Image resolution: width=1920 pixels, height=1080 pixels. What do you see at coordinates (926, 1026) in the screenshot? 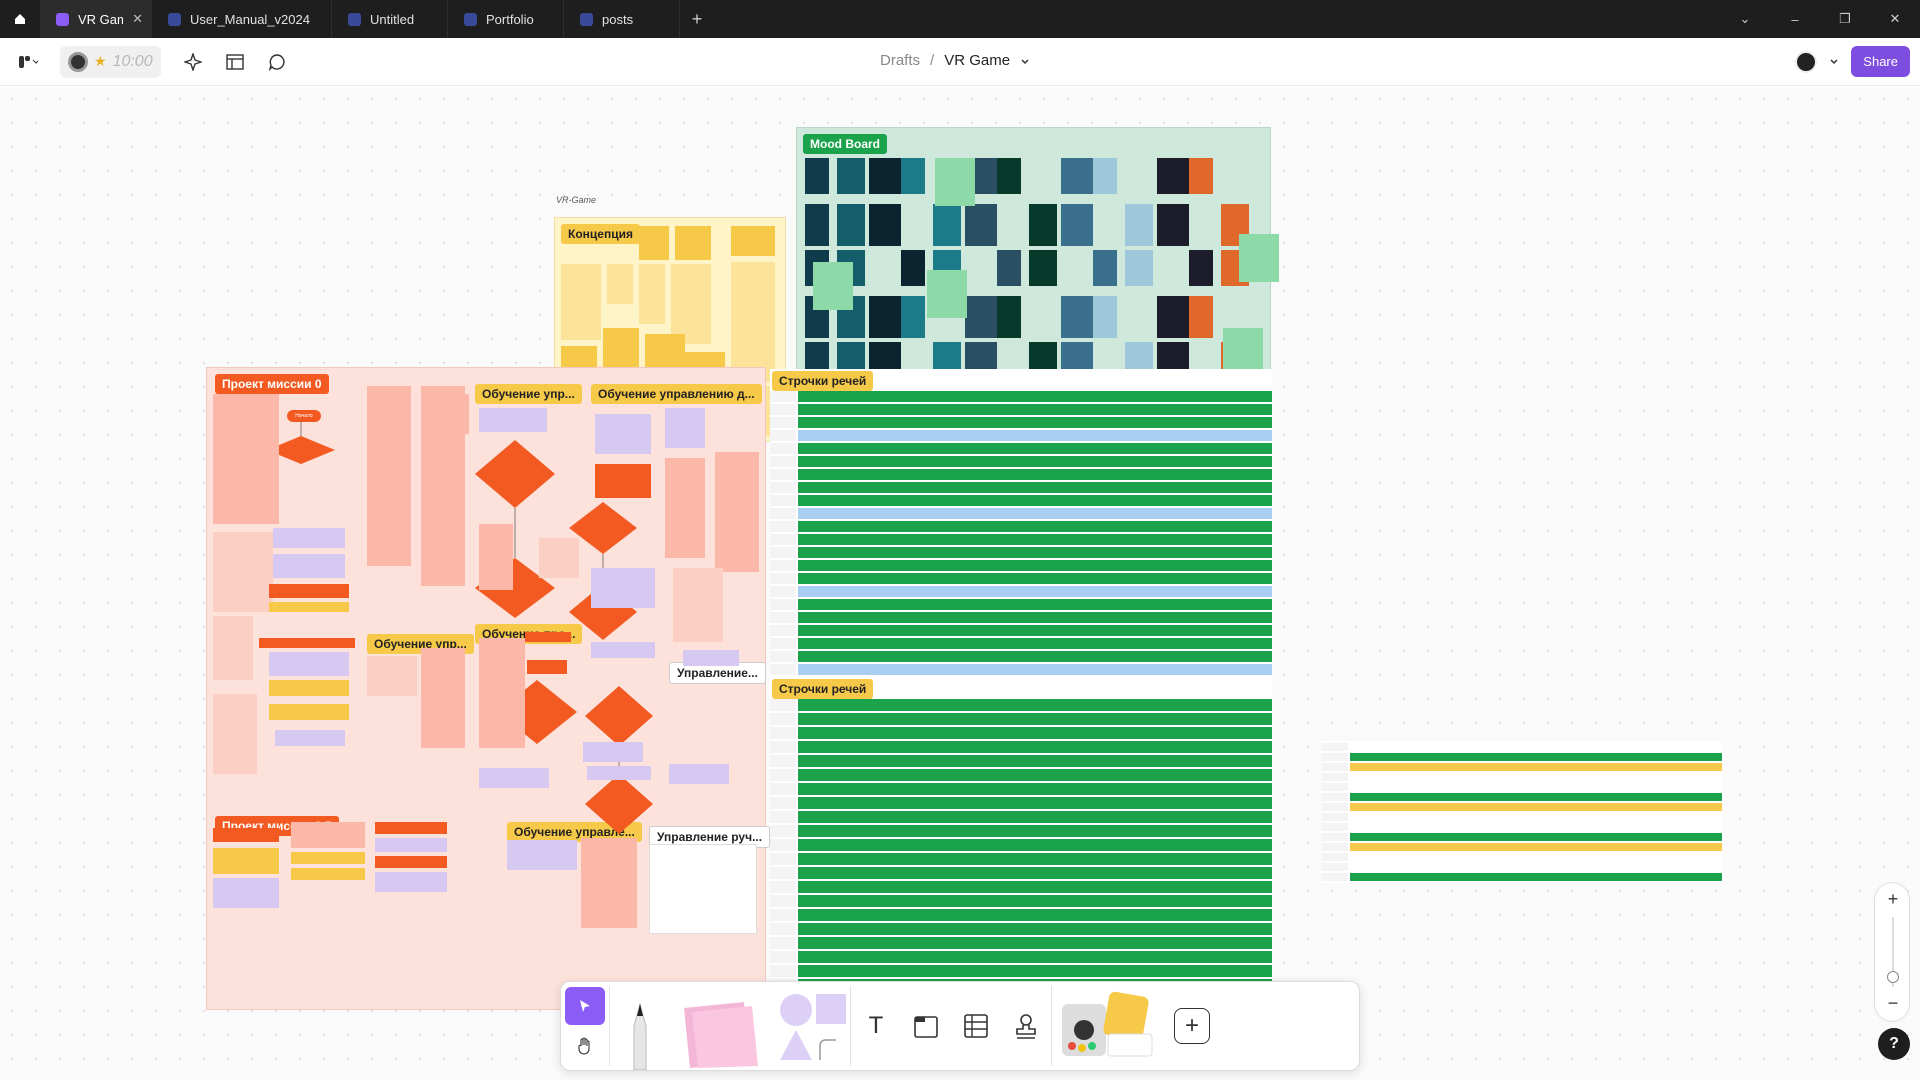
I see `section-tool` at bounding box center [926, 1026].